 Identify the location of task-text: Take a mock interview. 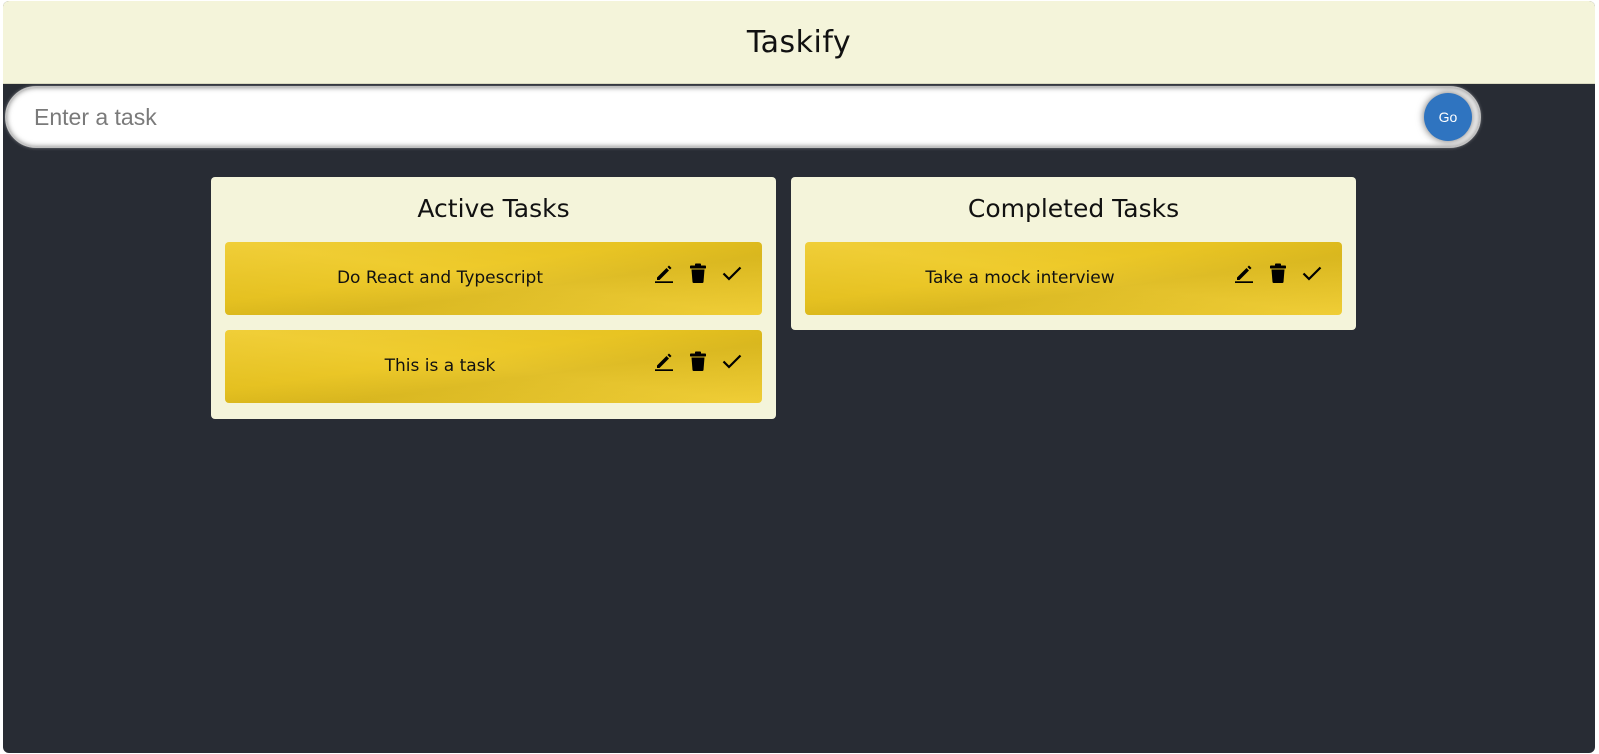
(1020, 278).